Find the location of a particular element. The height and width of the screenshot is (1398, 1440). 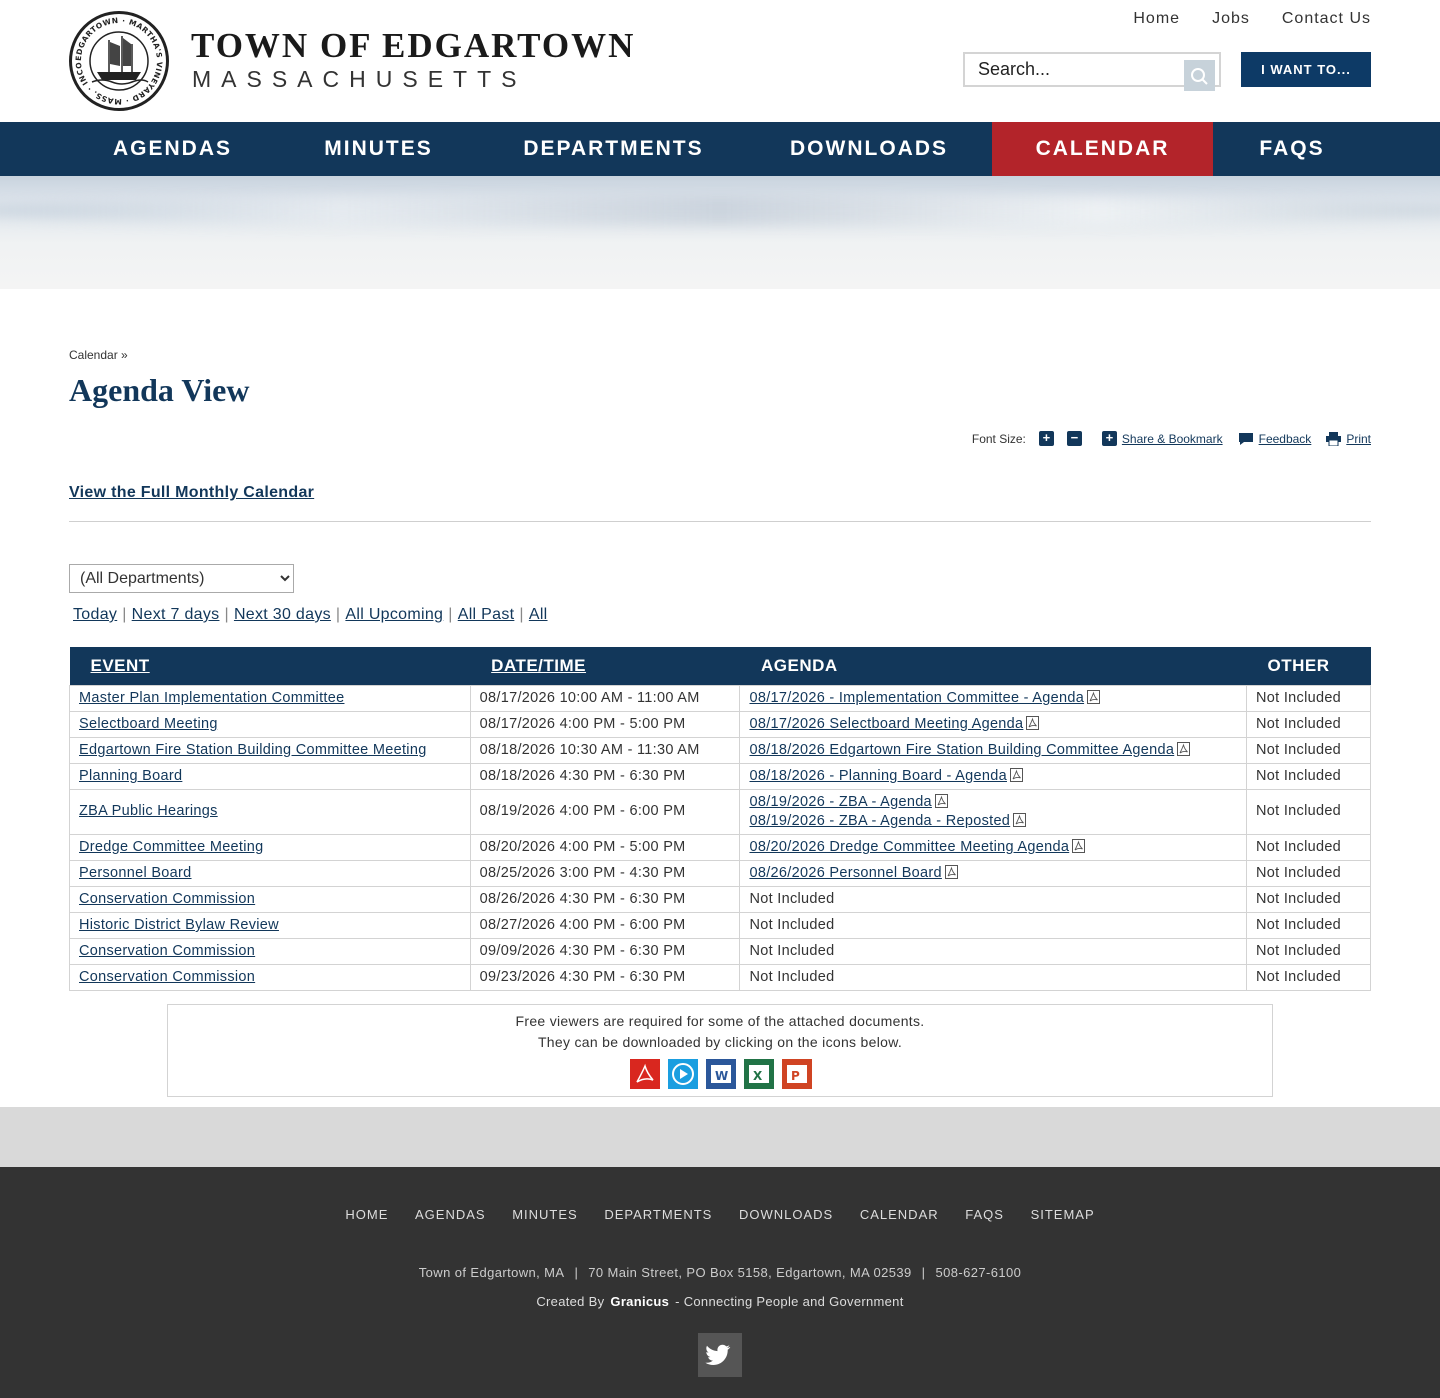

sort-event-link: EVENT is located at coordinates (120, 665).